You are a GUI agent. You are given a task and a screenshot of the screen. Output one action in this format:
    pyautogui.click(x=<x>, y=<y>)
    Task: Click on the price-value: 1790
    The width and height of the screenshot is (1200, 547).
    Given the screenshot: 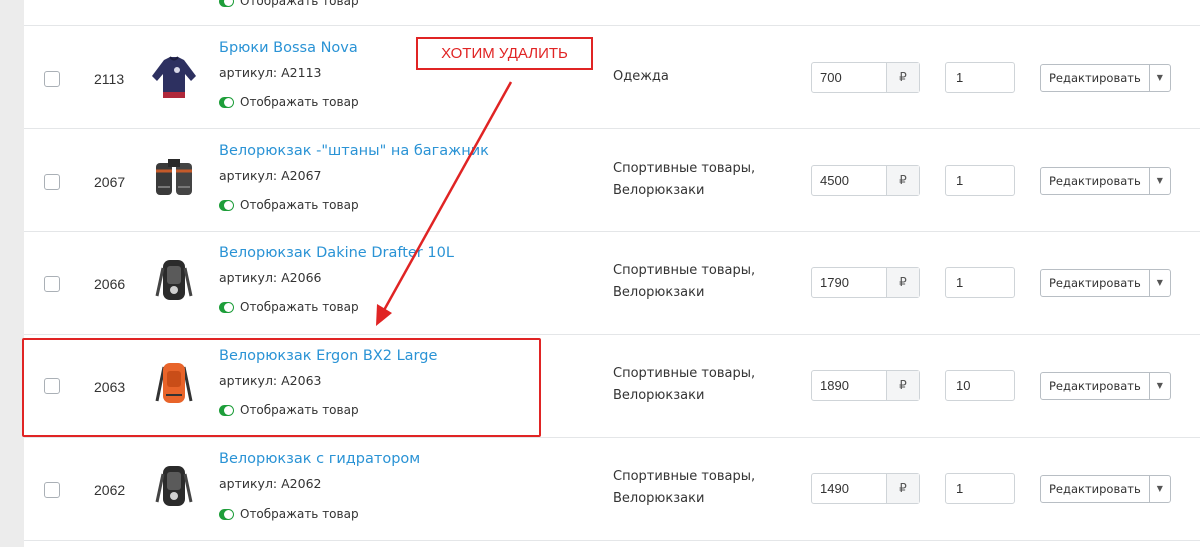 What is the action you would take?
    pyautogui.click(x=849, y=282)
    